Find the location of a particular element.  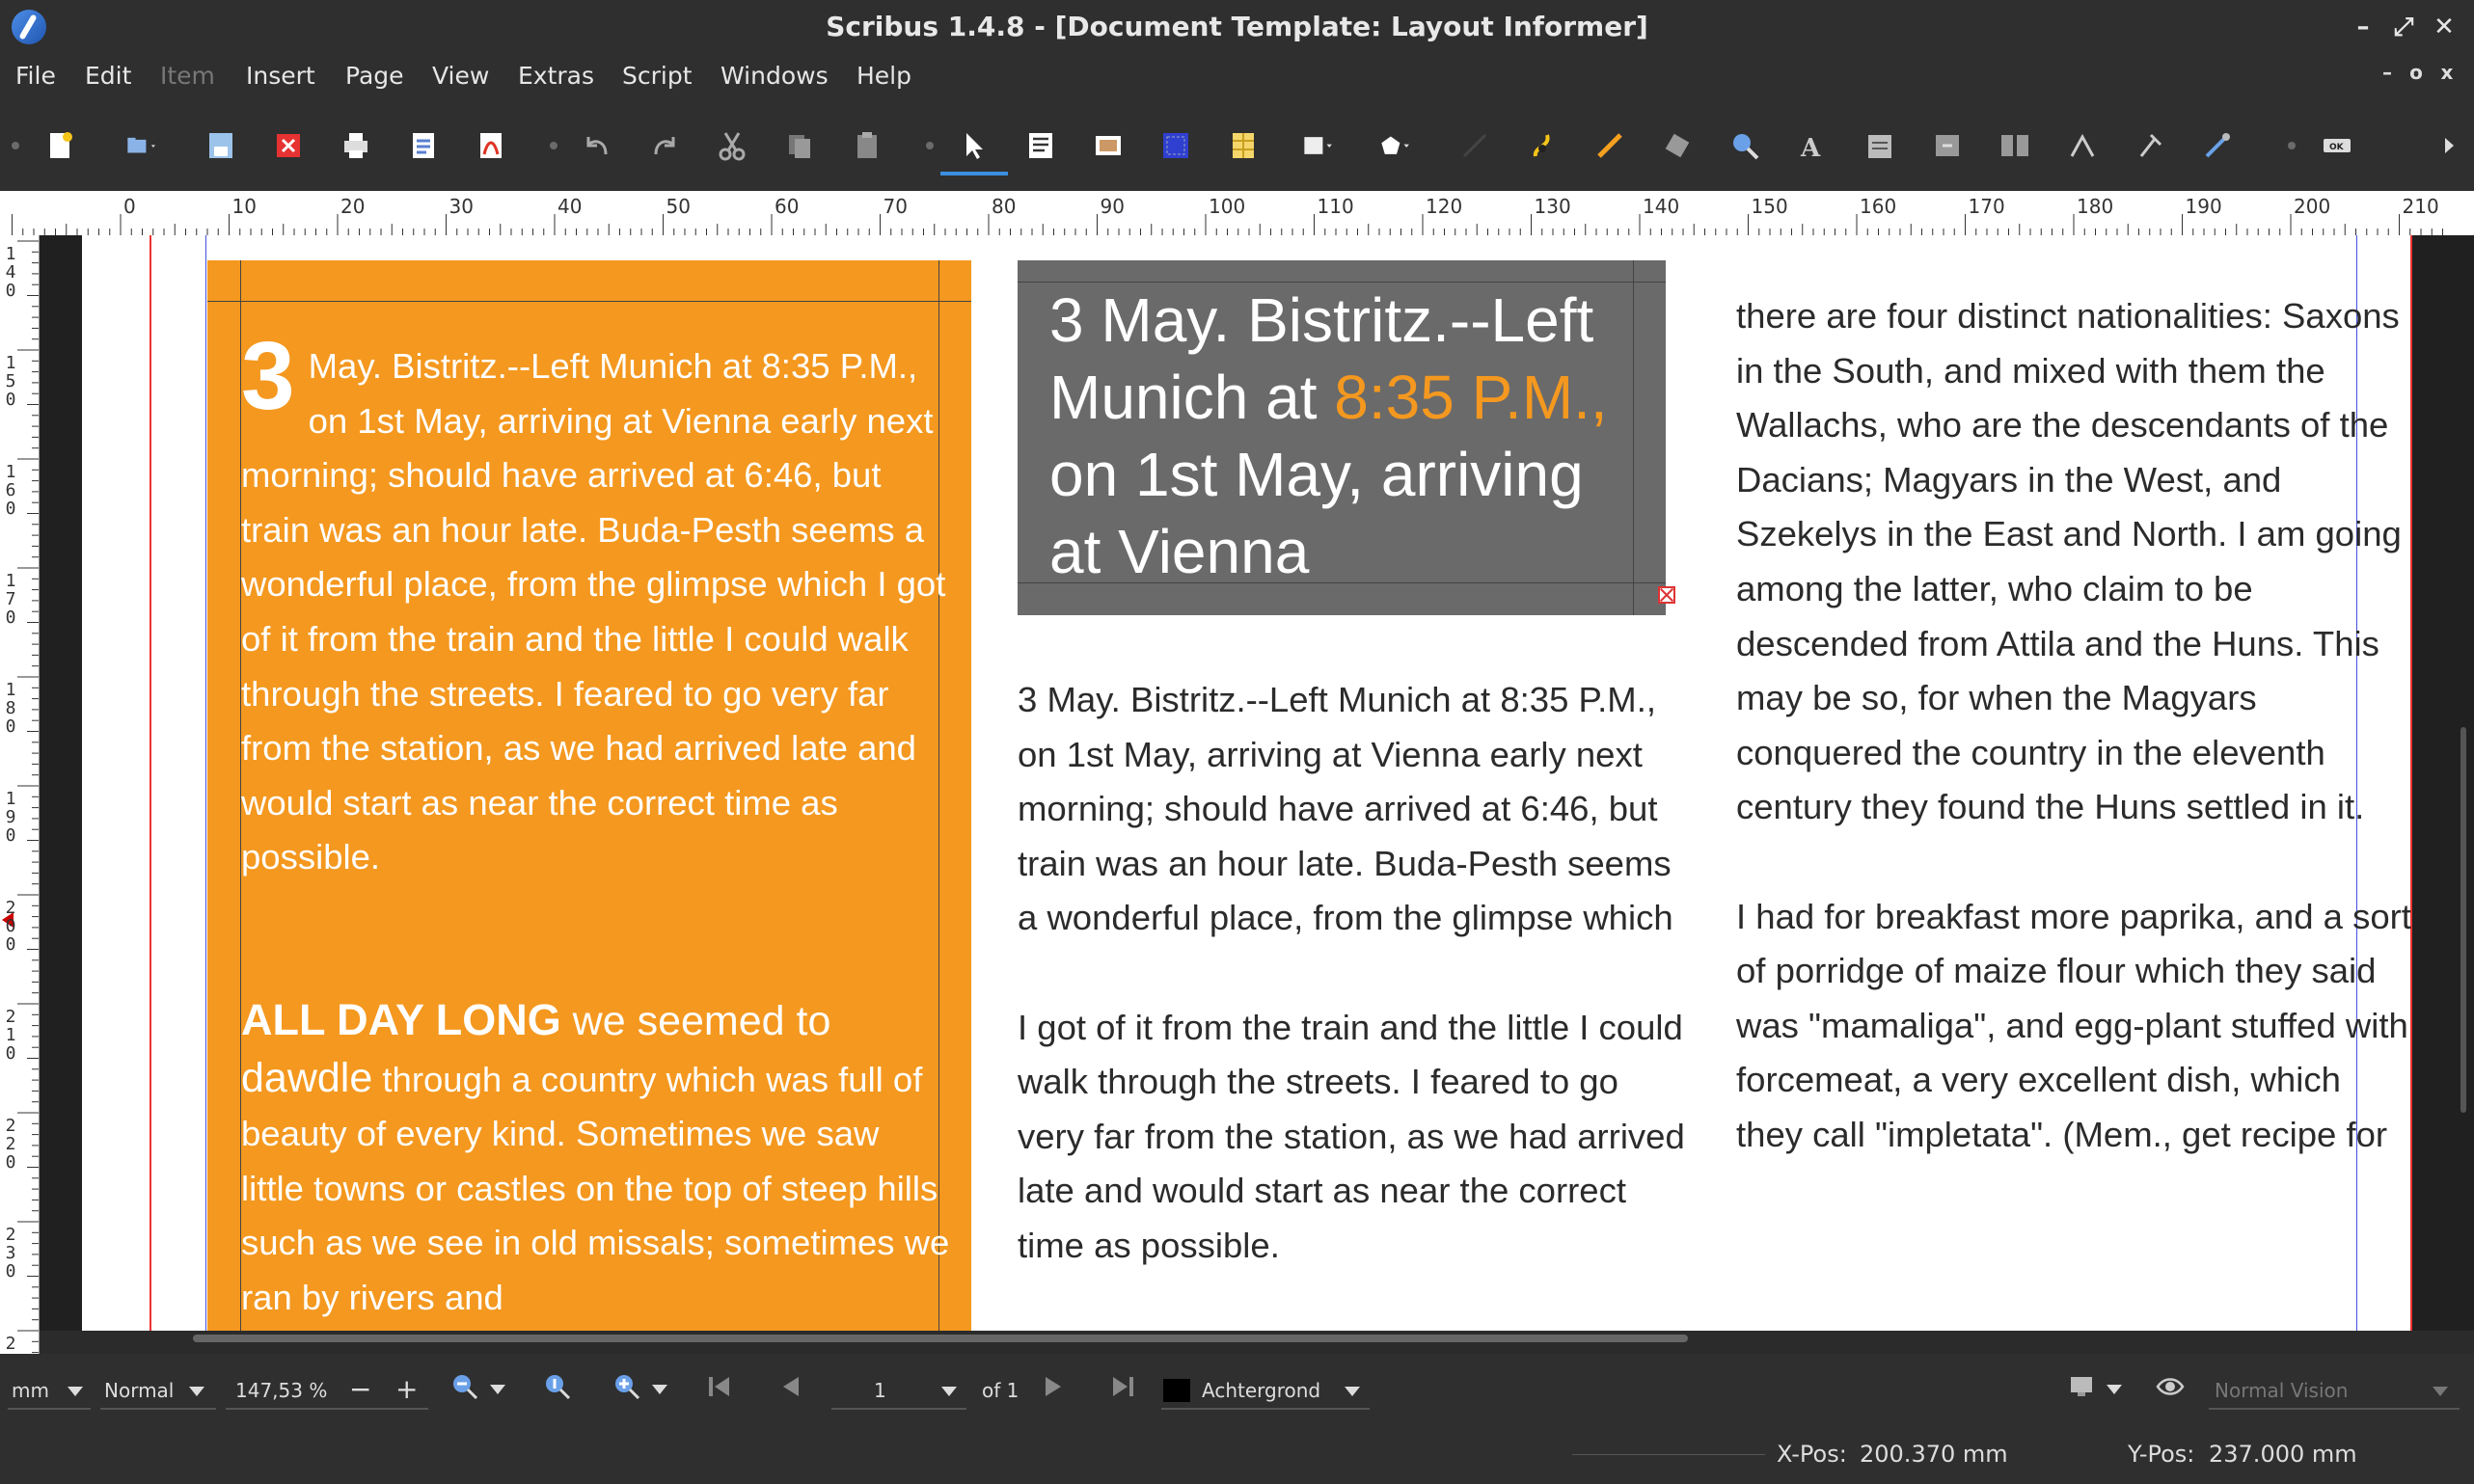

ruler-label: 2 is located at coordinates (10, 1344).